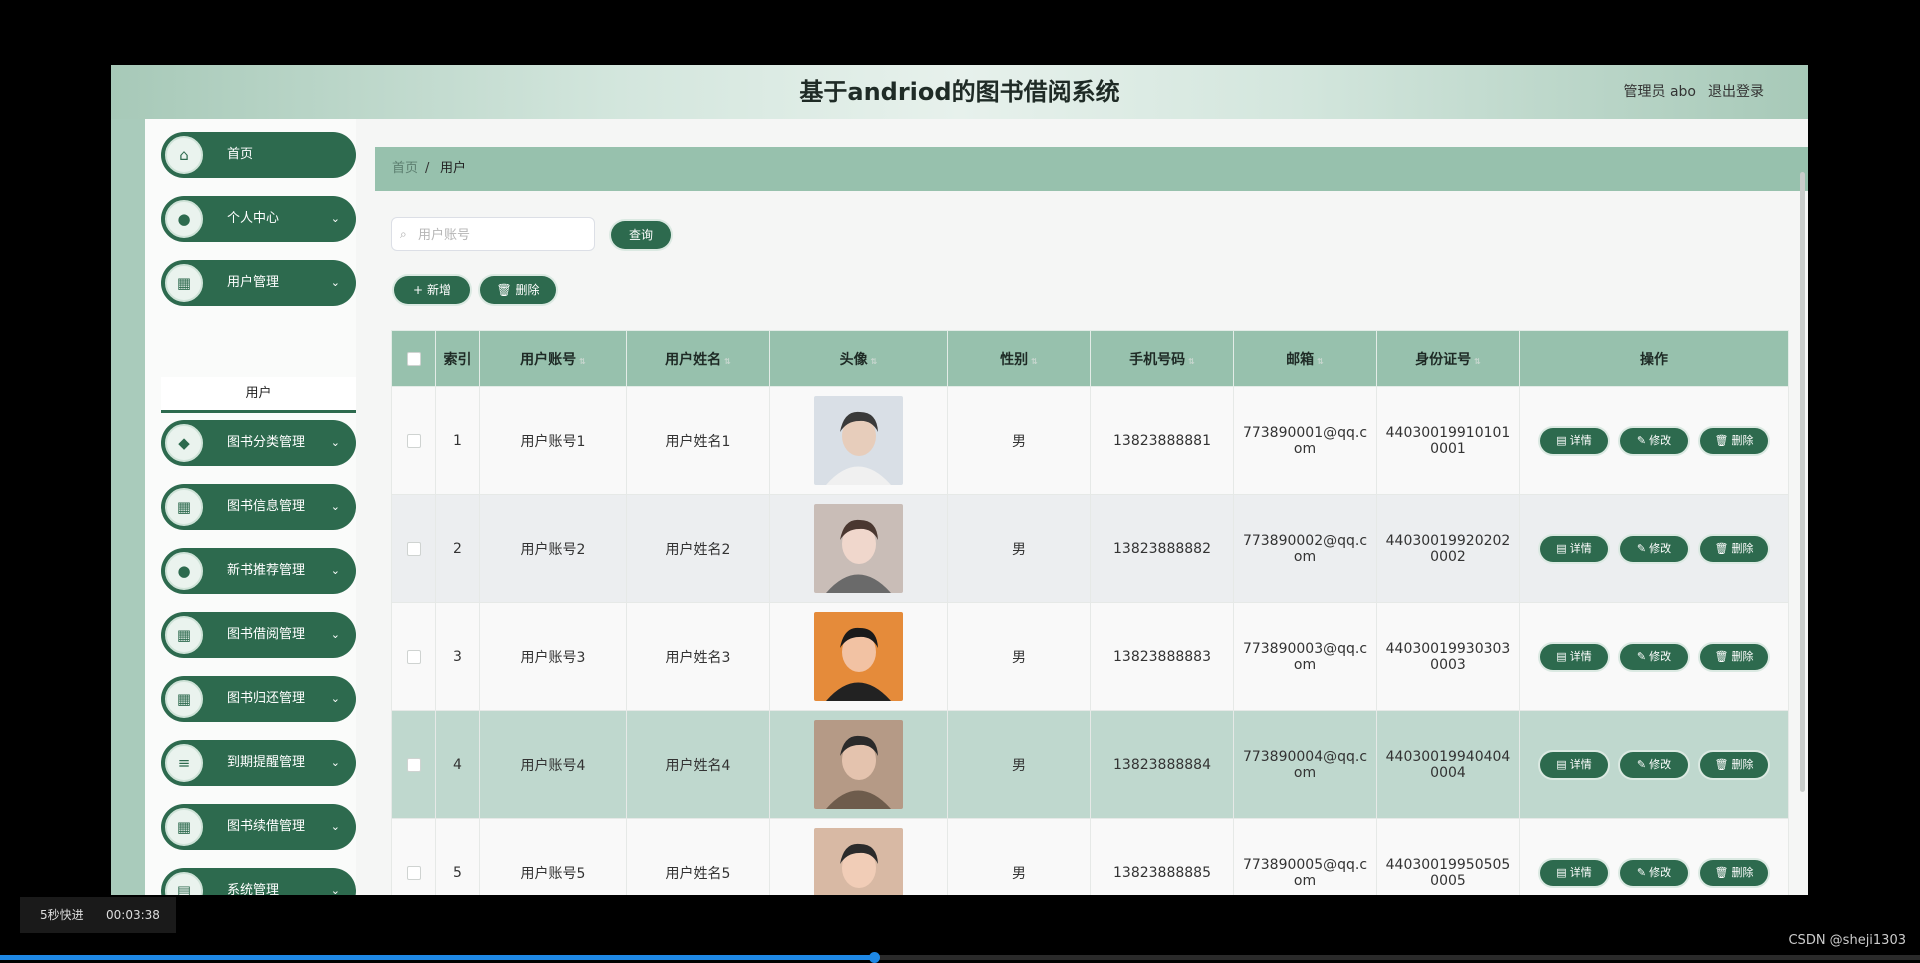 The width and height of the screenshot is (1920, 963). I want to click on avatar-cell, so click(858, 764).